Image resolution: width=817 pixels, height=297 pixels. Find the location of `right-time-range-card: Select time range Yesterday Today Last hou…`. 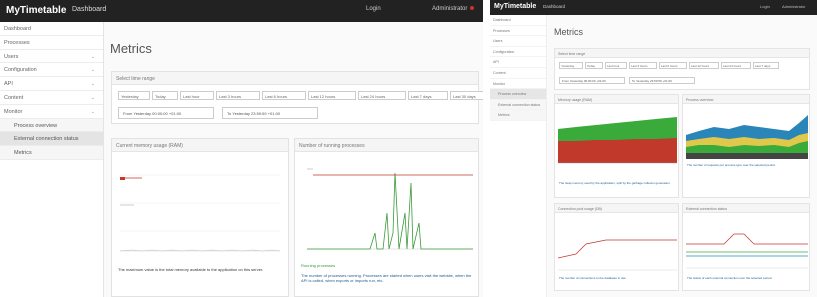

right-time-range-card: Select time range Yesterday Today Last hou… is located at coordinates (682, 69).